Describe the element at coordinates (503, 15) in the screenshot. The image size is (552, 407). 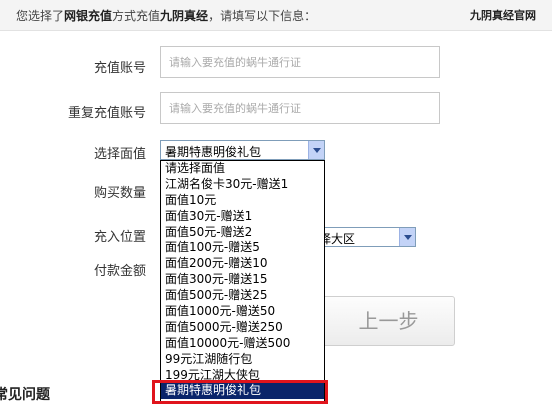
I see `official-site-link: 九阴真经官网` at that location.